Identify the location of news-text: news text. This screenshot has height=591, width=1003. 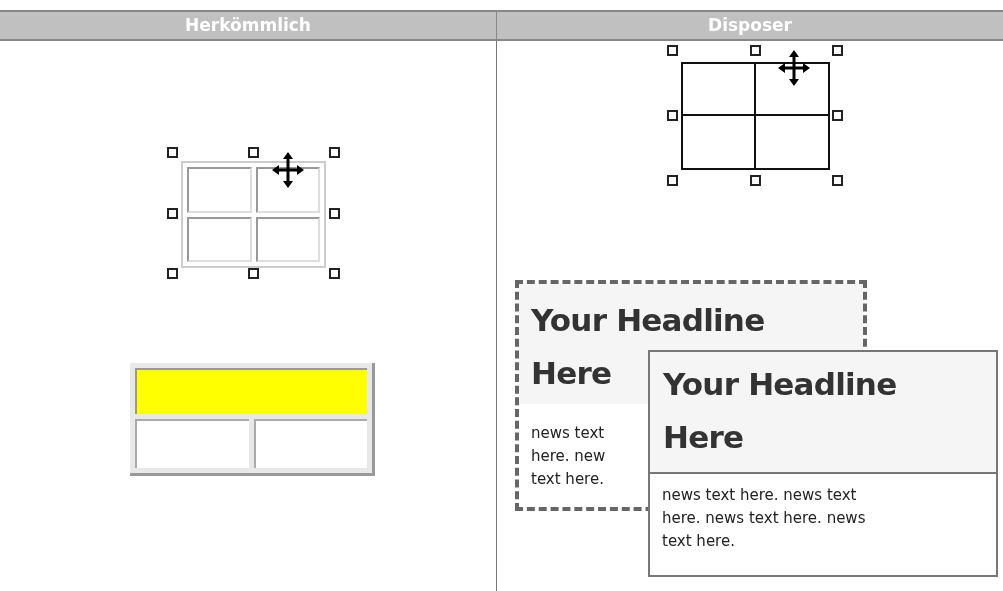
(568, 433).